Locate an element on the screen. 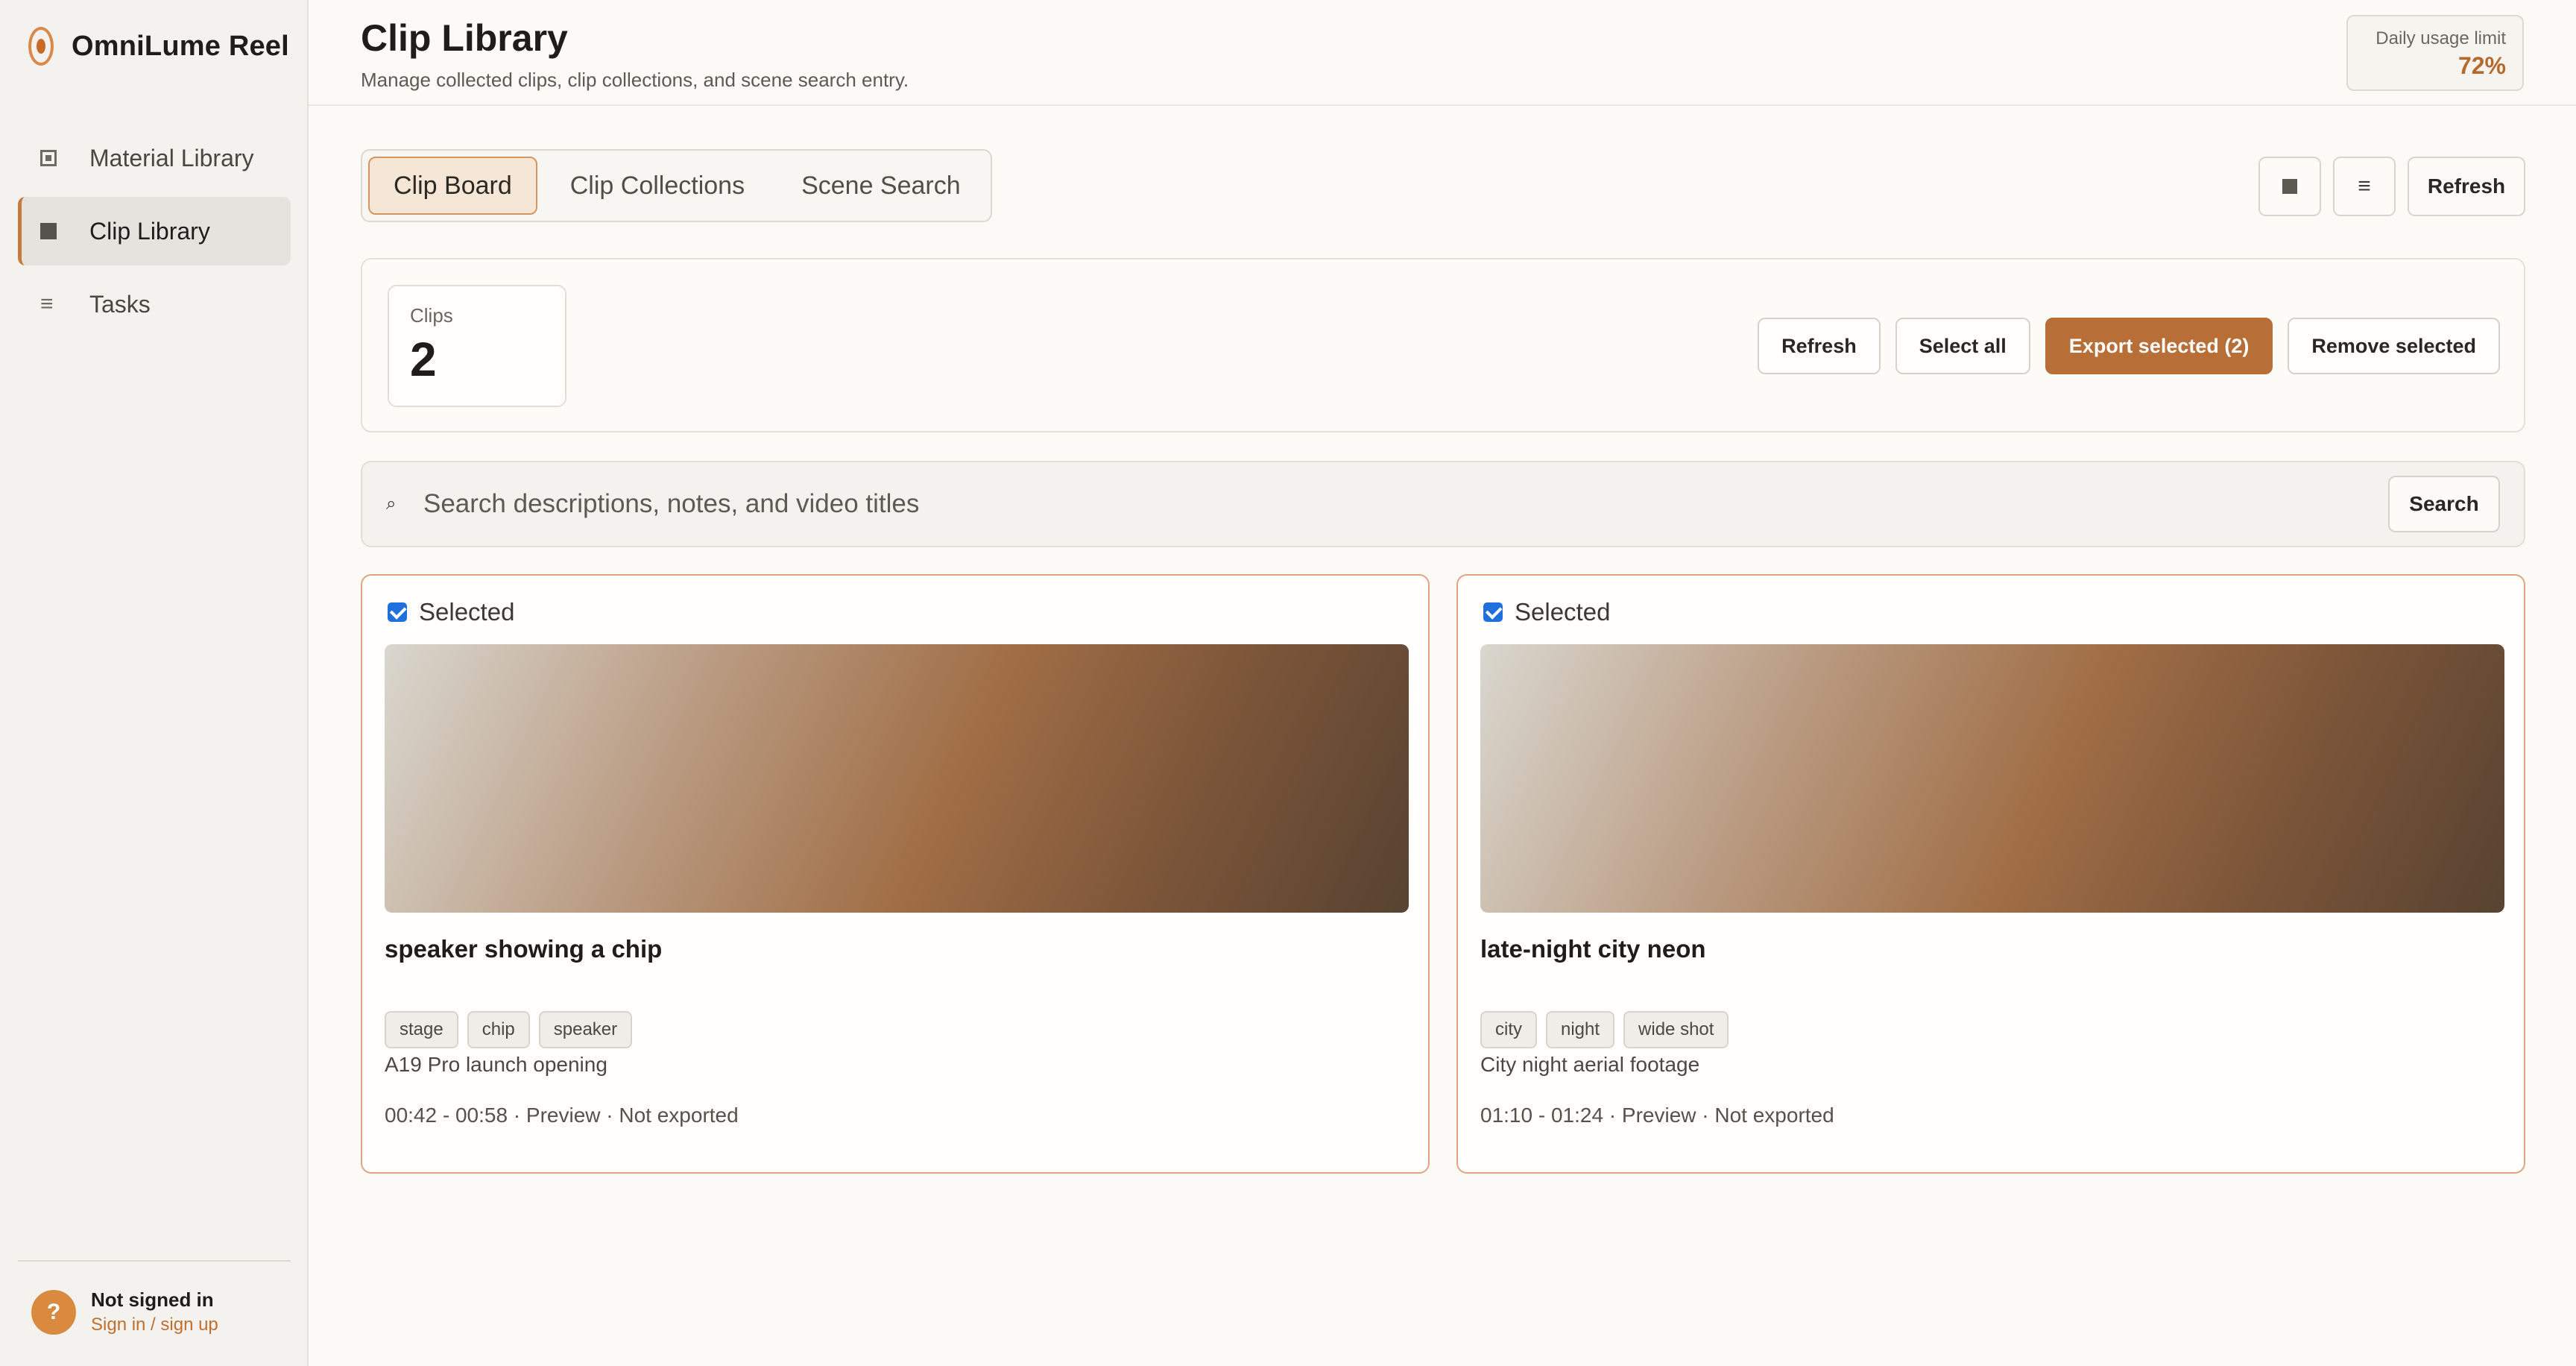 Image resolution: width=2576 pixels, height=1366 pixels. tag: chip is located at coordinates (499, 1029).